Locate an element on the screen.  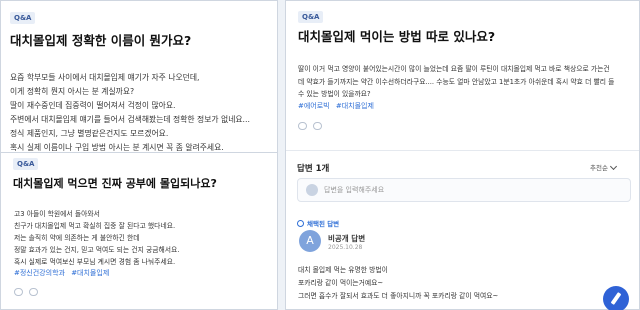
pen-icon is located at coordinates (616, 298).